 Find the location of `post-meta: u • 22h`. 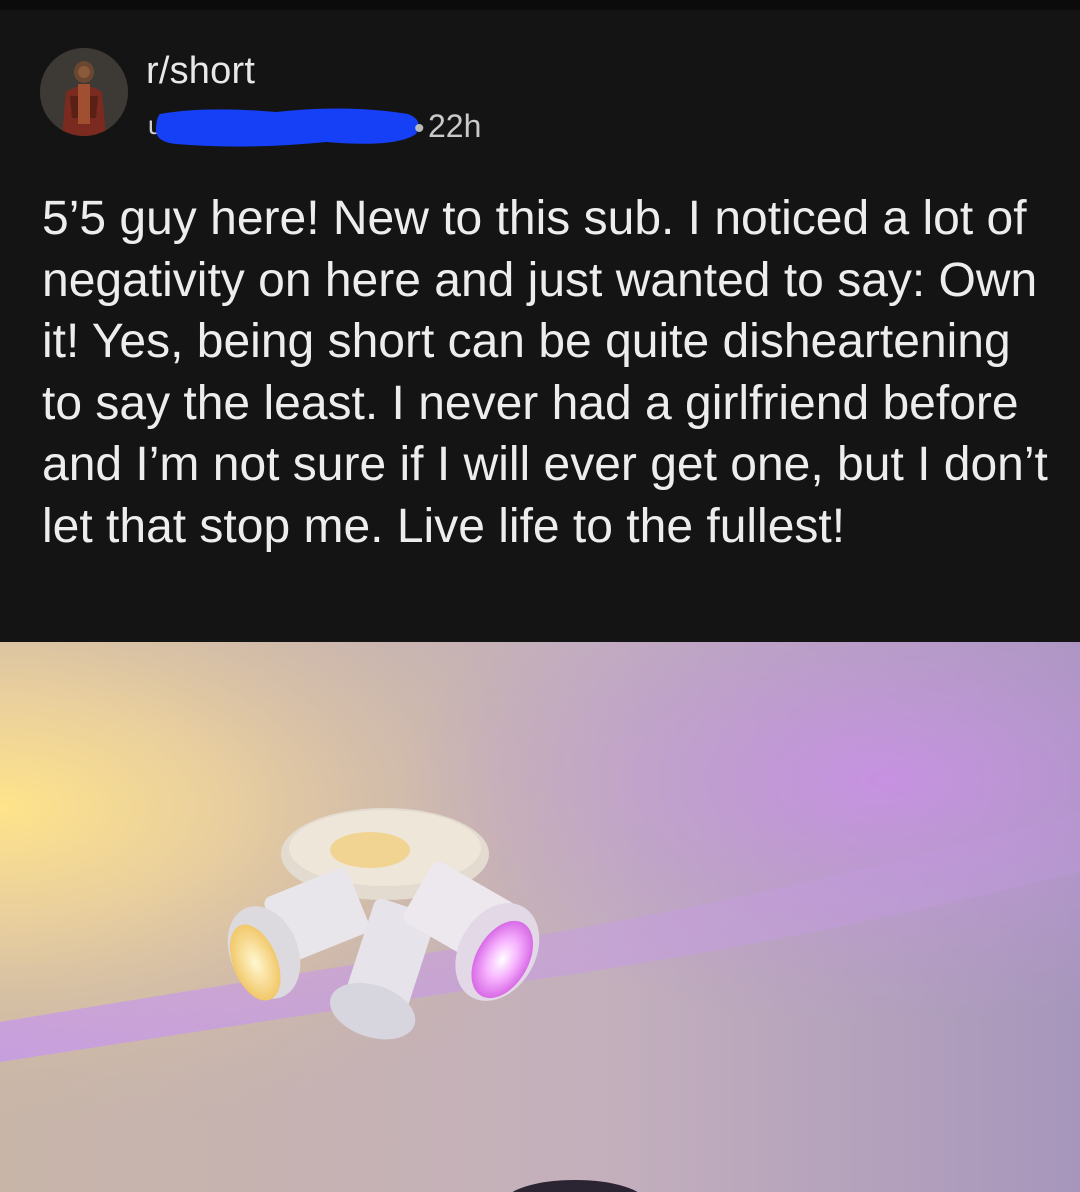

post-meta: u • 22h is located at coordinates (396, 126).